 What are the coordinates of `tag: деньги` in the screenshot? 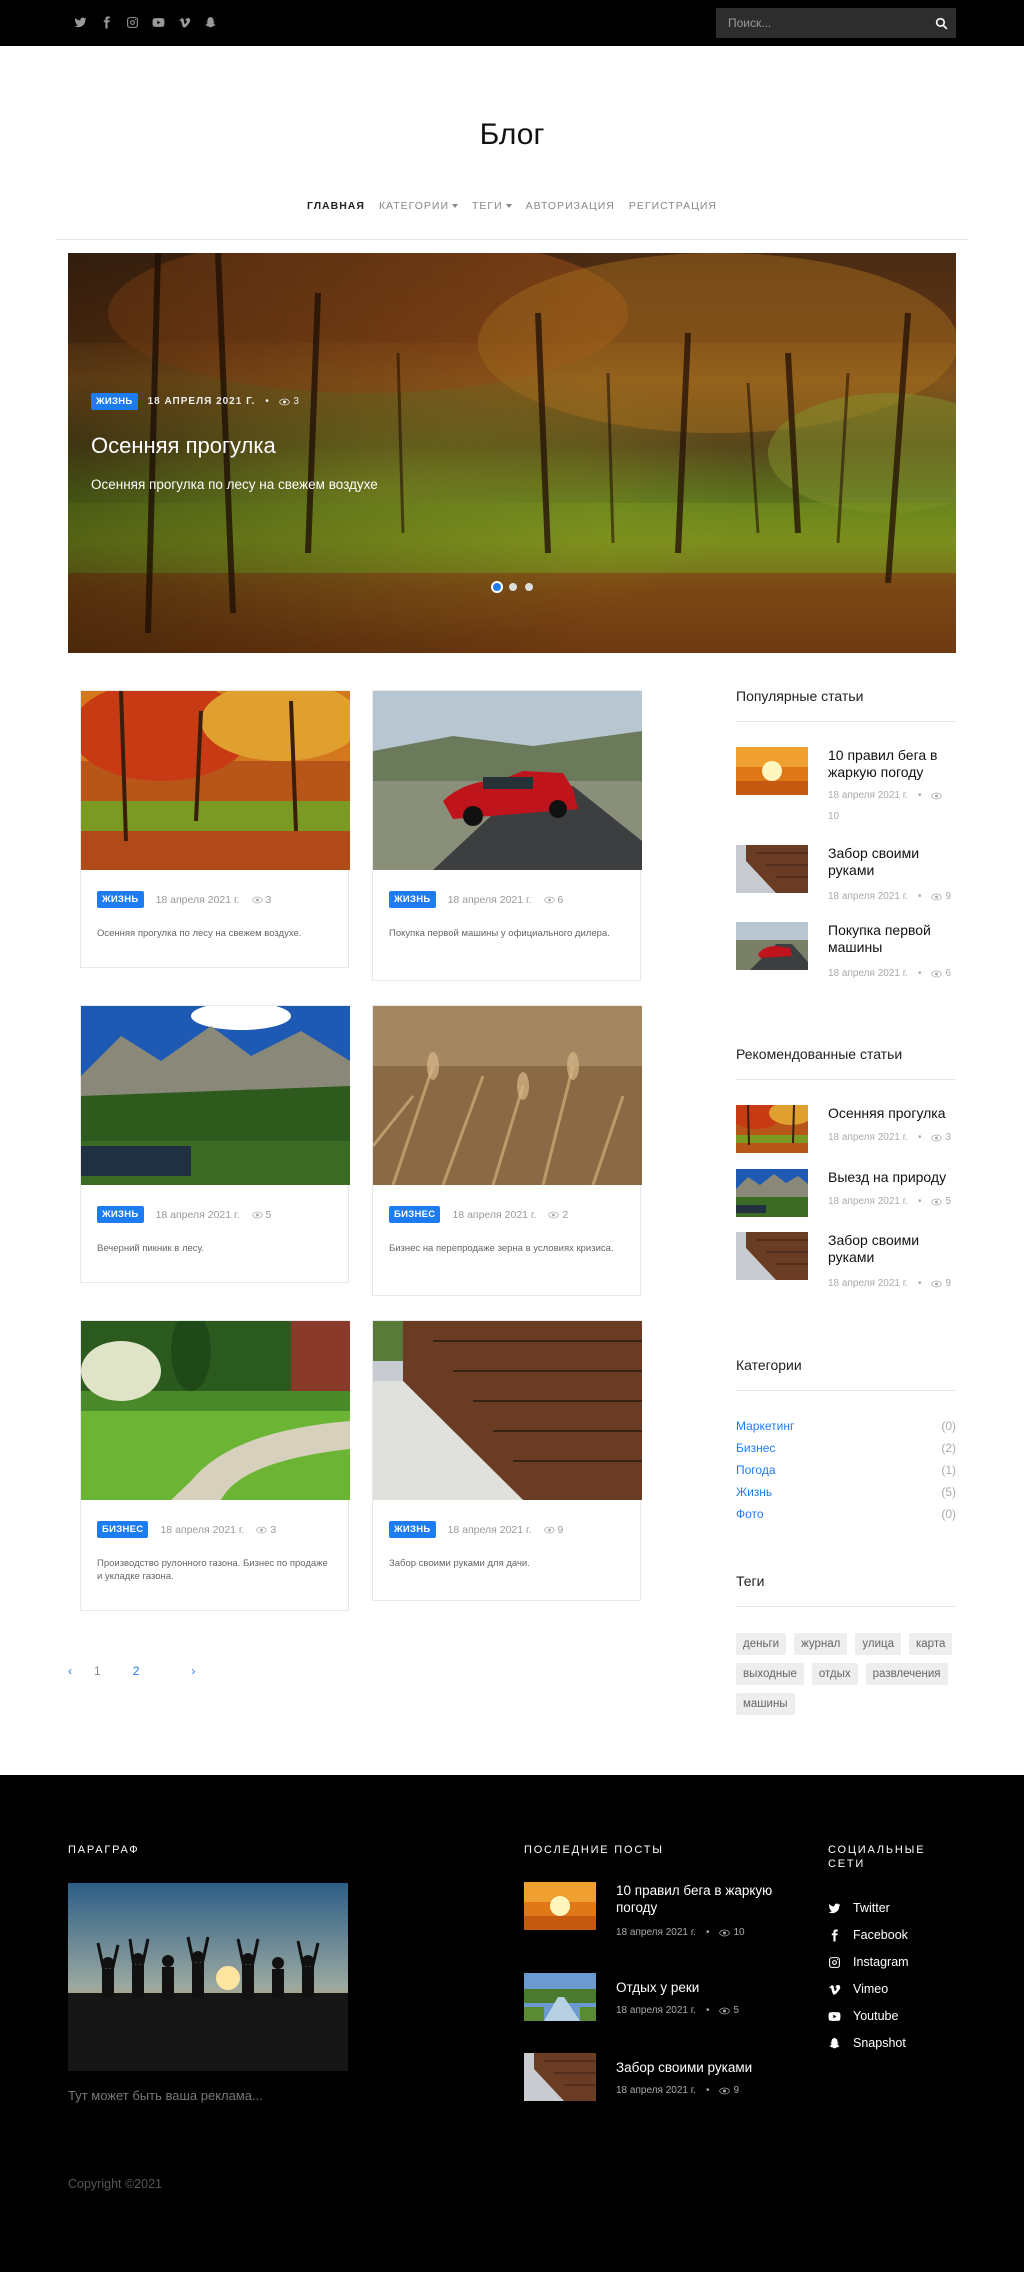 It's located at (761, 1644).